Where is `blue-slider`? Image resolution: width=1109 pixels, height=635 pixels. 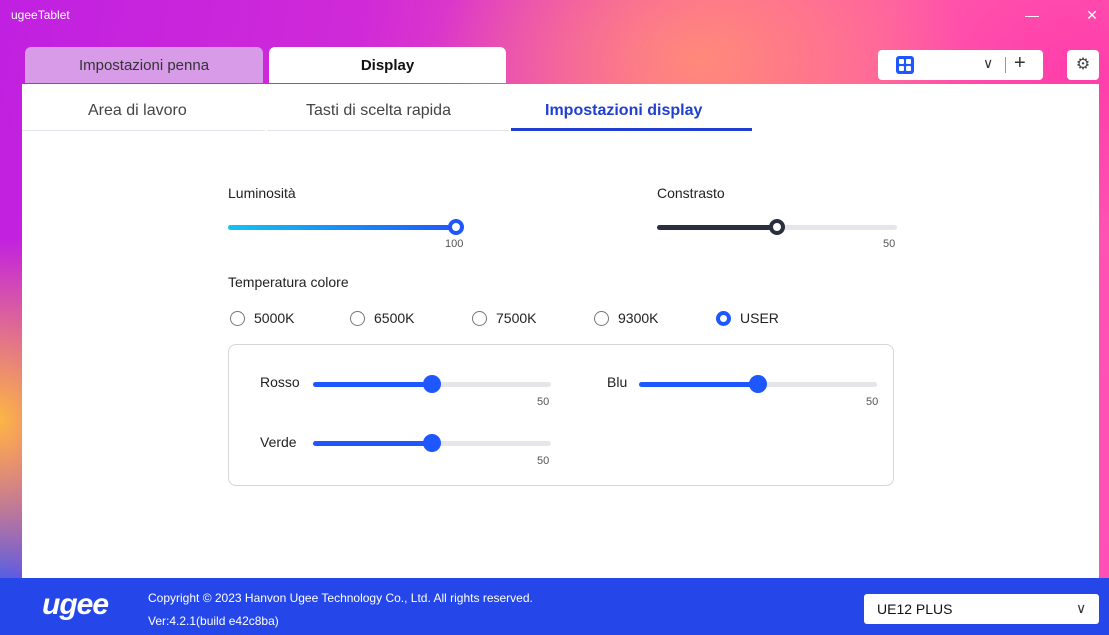 blue-slider is located at coordinates (758, 384).